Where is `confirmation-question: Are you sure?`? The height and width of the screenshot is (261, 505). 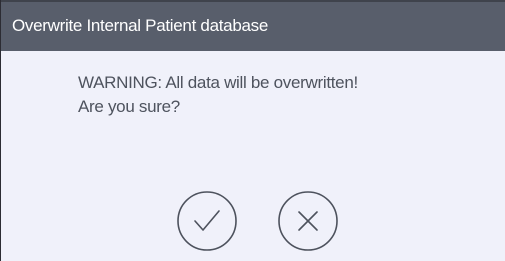 confirmation-question: Are you sure? is located at coordinates (129, 106).